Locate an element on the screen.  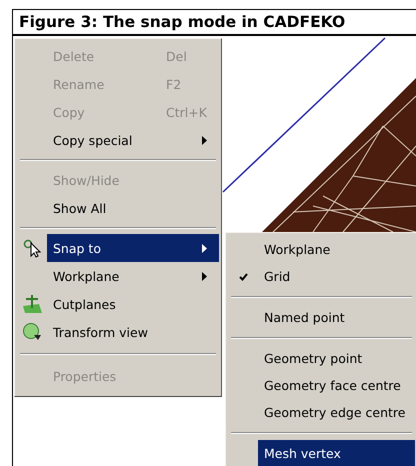
menu-item: Mesh vertex is located at coordinates (336, 453).